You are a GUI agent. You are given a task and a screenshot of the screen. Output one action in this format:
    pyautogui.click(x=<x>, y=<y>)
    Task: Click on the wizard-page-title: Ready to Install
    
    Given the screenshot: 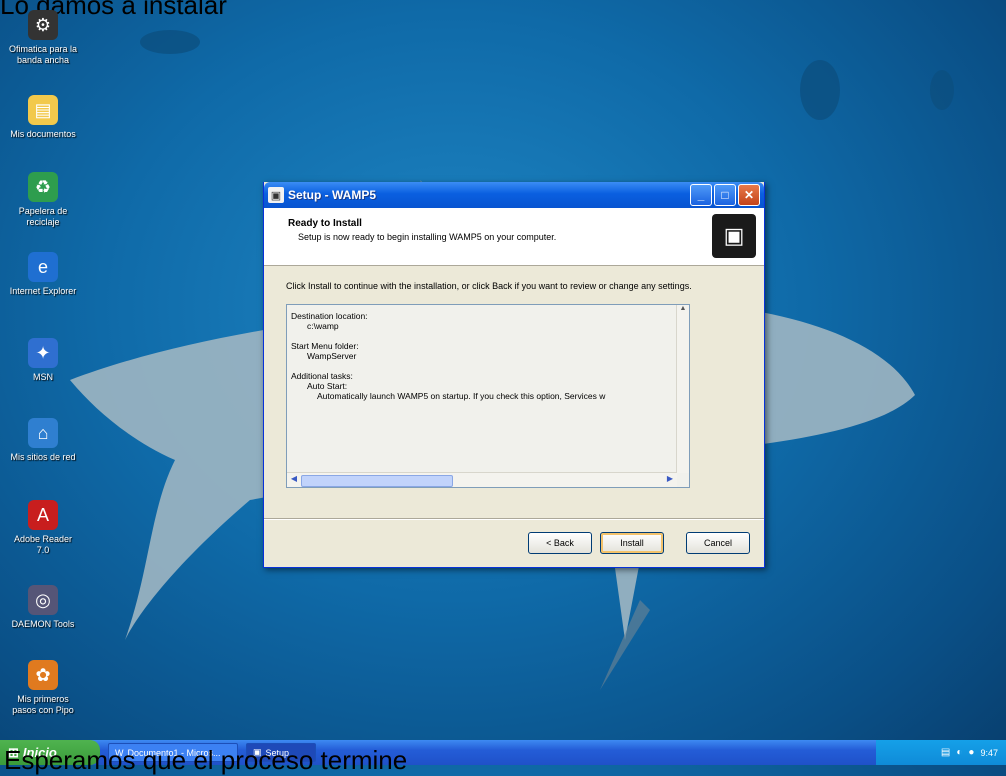 What is the action you would take?
    pyautogui.click(x=325, y=223)
    